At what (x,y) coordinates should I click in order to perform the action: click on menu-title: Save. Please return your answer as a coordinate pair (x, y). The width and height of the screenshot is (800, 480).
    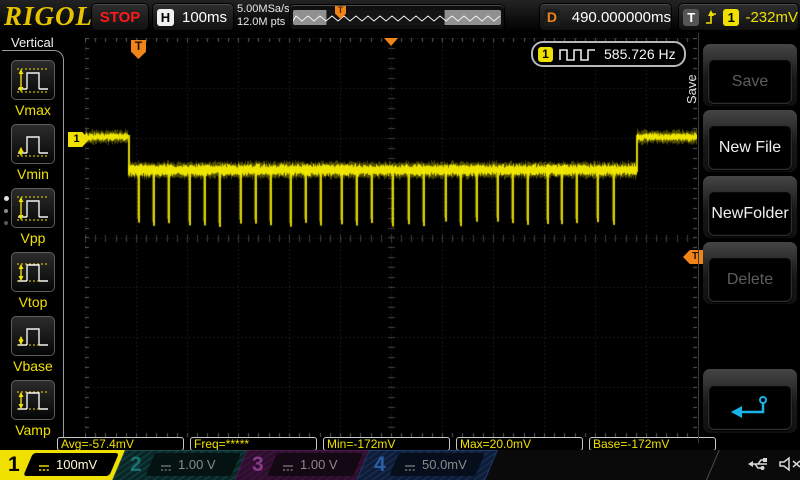
    Looking at the image, I should click on (691, 89).